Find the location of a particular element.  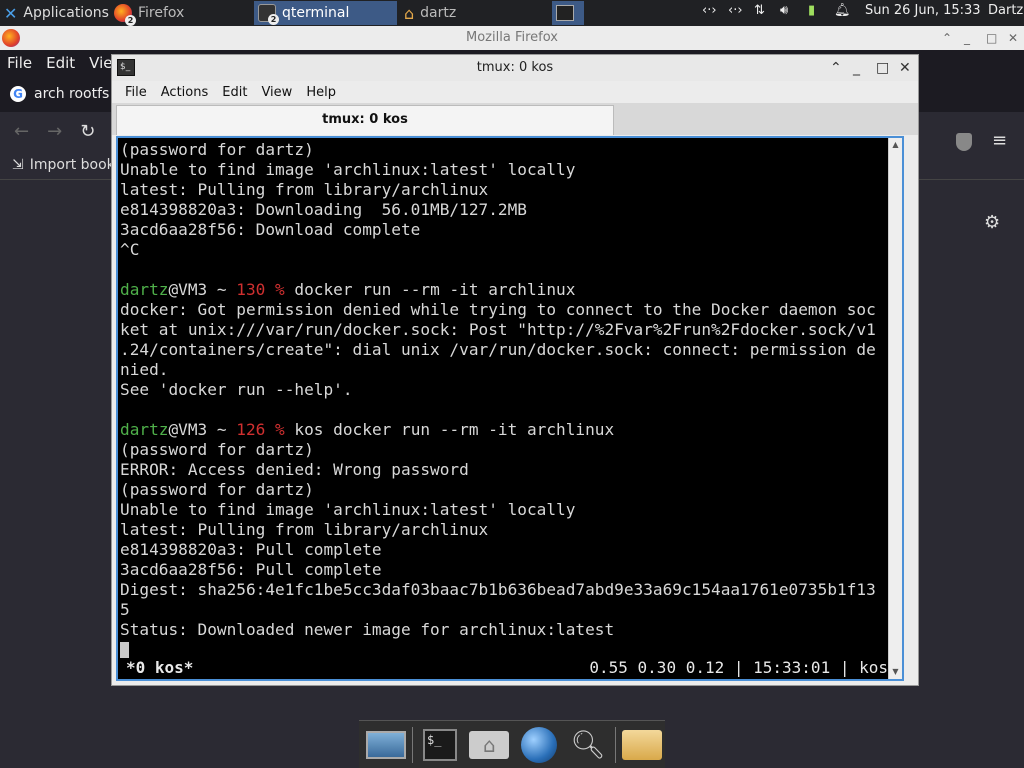

prompt-exit-code: 130 % is located at coordinates (260, 289).